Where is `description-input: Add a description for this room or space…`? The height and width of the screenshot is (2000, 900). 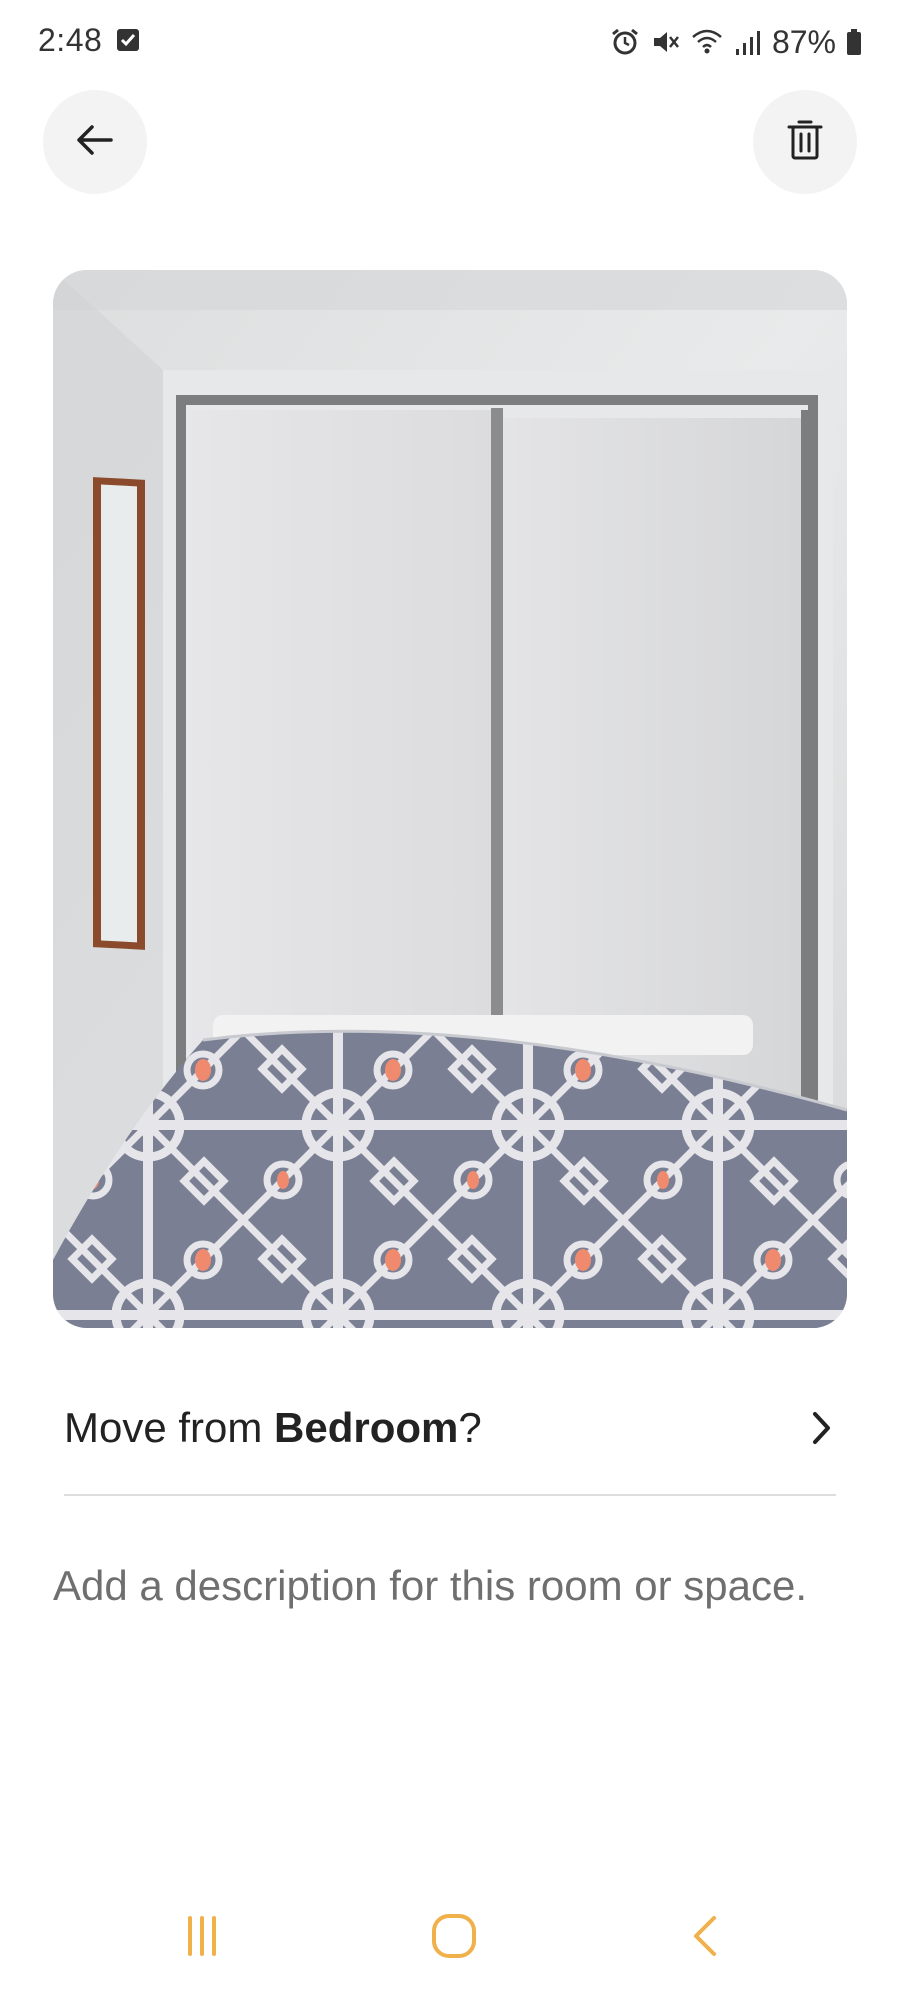 description-input: Add a description for this room or space… is located at coordinates (433, 1586).